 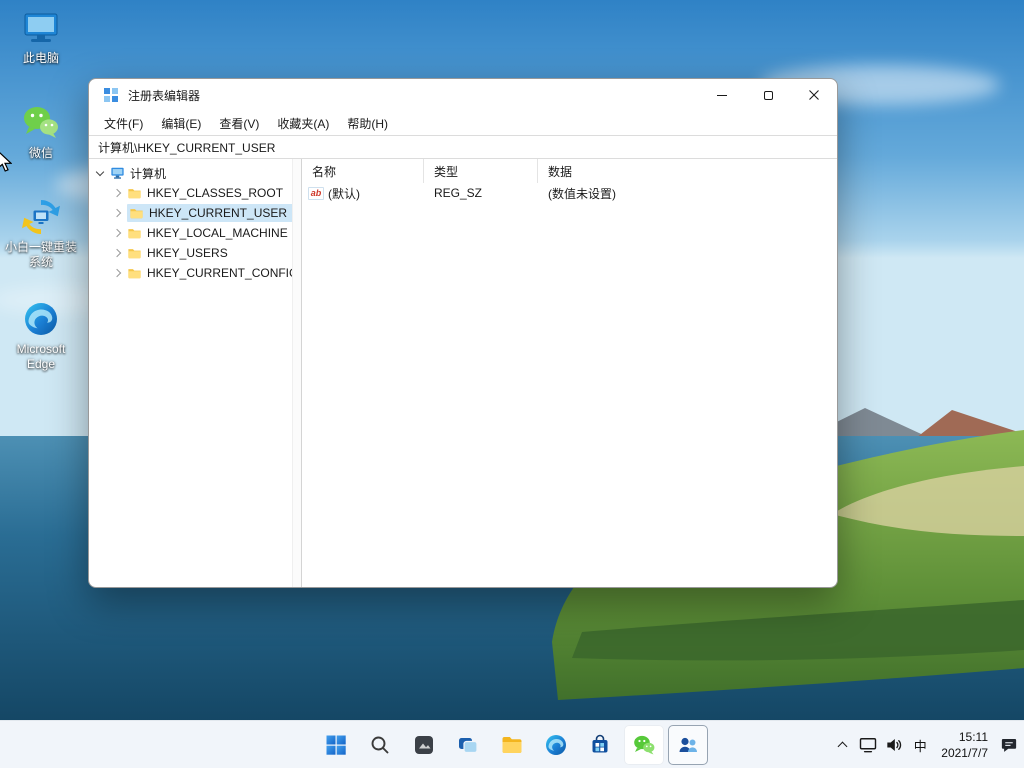 What do you see at coordinates (964, 753) in the screenshot?
I see `clock-date: 2021/7/7` at bounding box center [964, 753].